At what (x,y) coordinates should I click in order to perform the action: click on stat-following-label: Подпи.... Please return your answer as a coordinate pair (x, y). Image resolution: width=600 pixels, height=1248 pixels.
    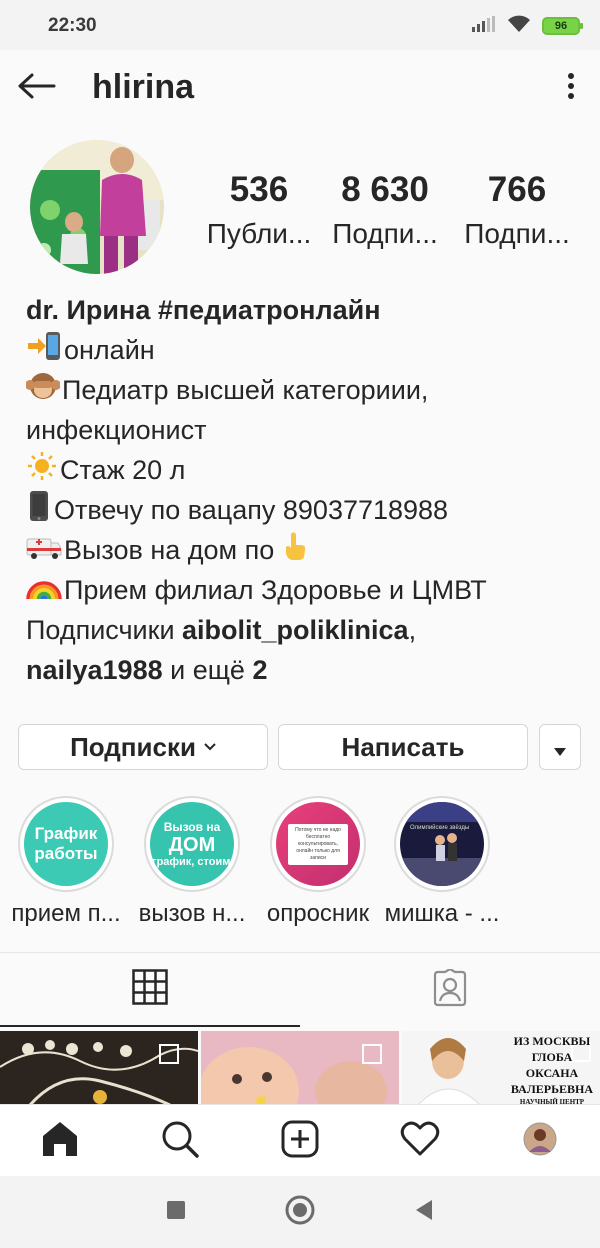
    Looking at the image, I should click on (517, 233).